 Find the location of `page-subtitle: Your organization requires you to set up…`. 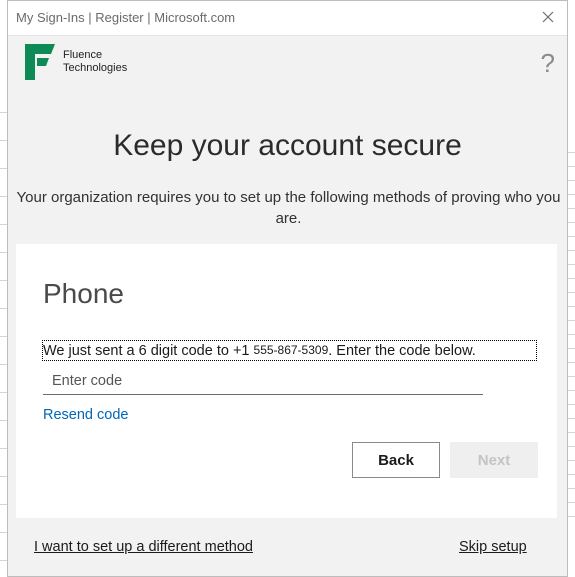

page-subtitle: Your organization requires you to set up… is located at coordinates (288, 208).